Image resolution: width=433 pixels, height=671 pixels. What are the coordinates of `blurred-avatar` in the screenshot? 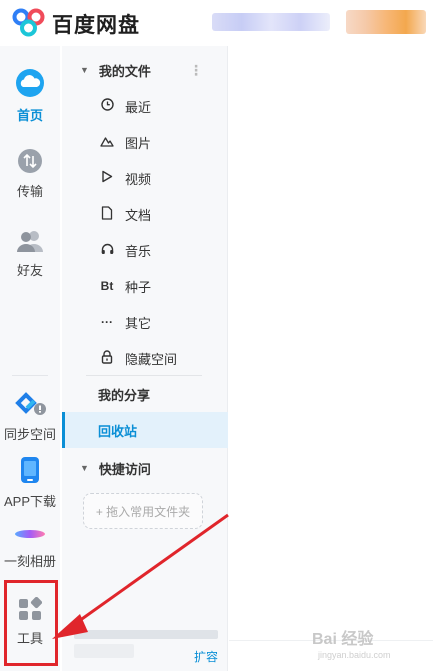 It's located at (386, 22).